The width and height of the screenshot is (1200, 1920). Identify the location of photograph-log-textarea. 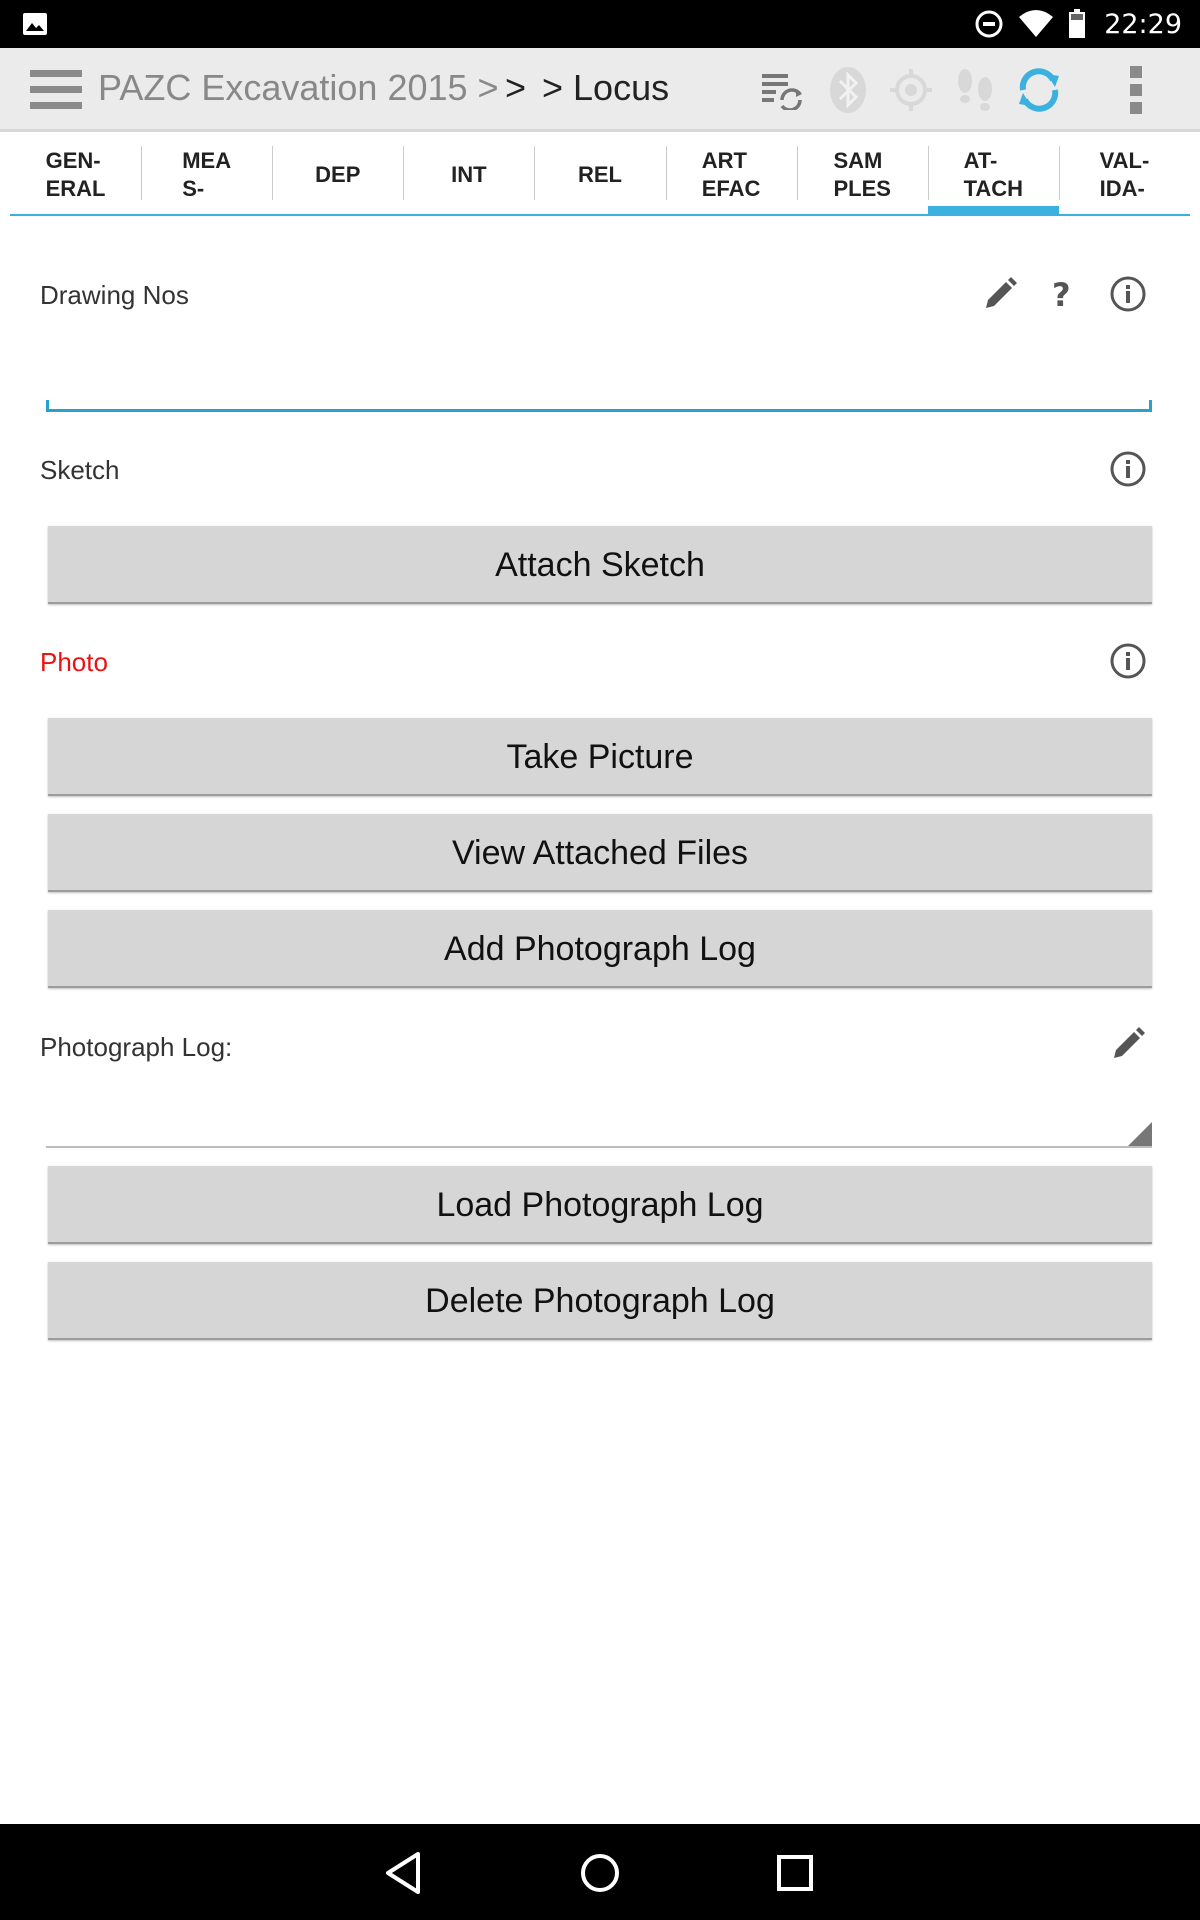
(599, 1114).